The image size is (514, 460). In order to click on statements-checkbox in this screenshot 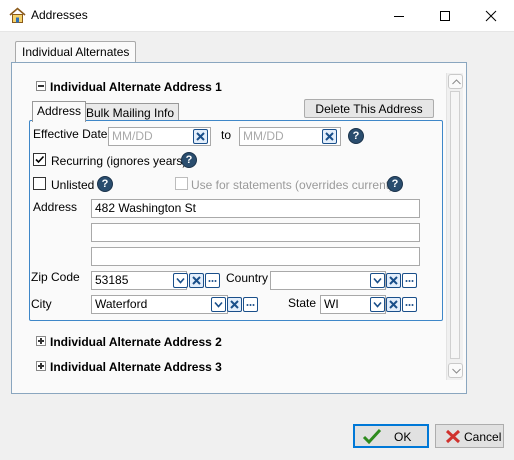, I will do `click(181, 183)`.